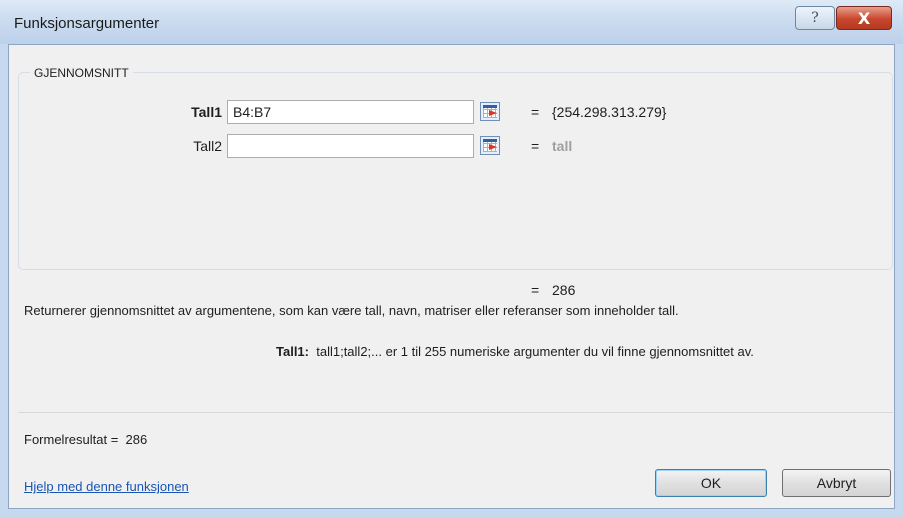 The width and height of the screenshot is (903, 517). Describe the element at coordinates (711, 483) in the screenshot. I see `ok-button: OK` at that location.